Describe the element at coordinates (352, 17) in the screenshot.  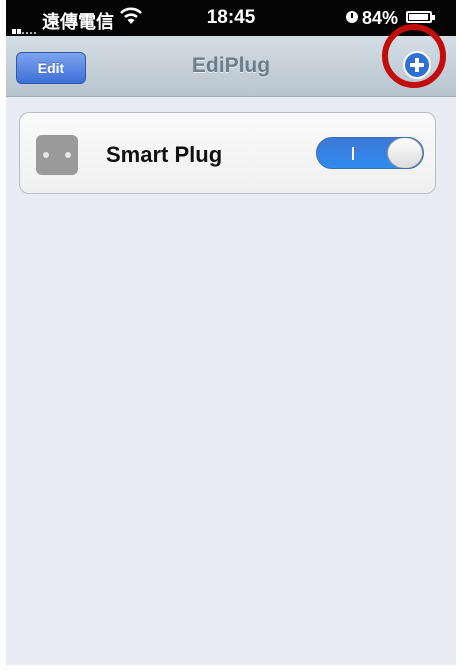
I see `alarm-clock-icon` at that location.